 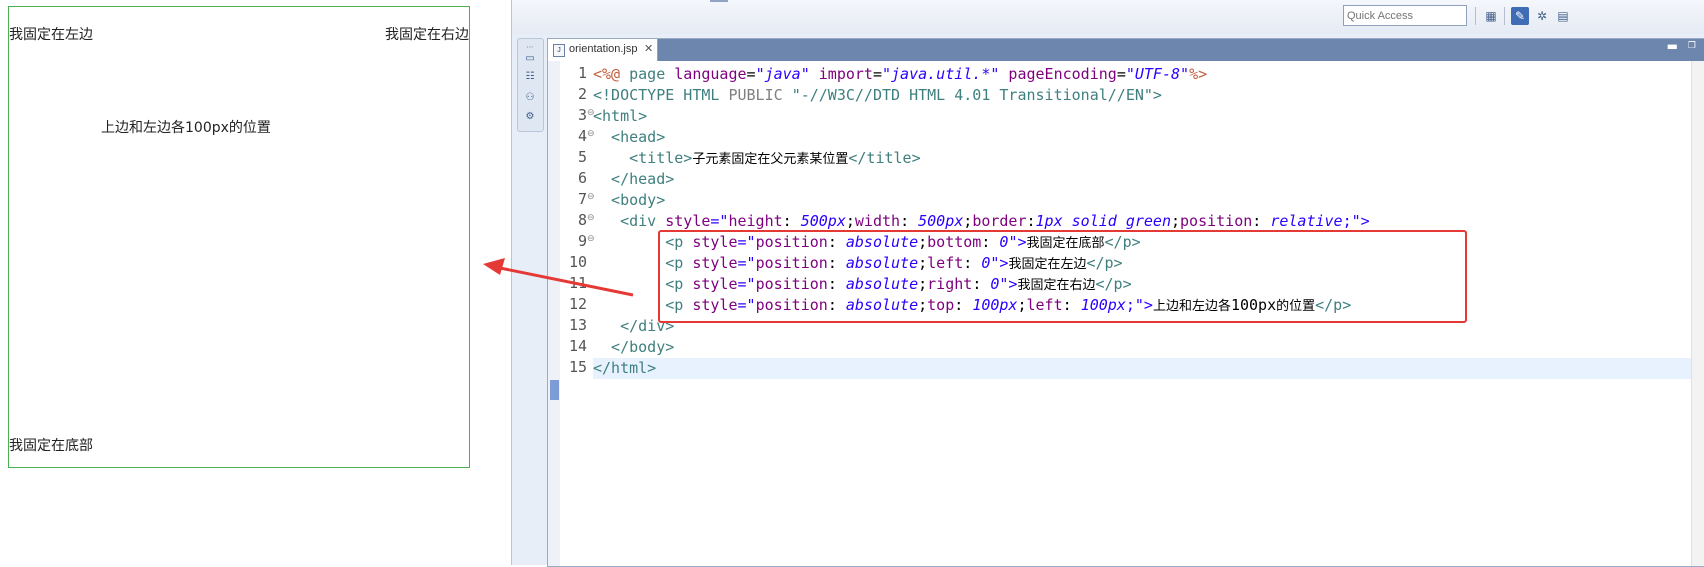 I want to click on java-perspective-icon: ▤, so click(x=1563, y=16).